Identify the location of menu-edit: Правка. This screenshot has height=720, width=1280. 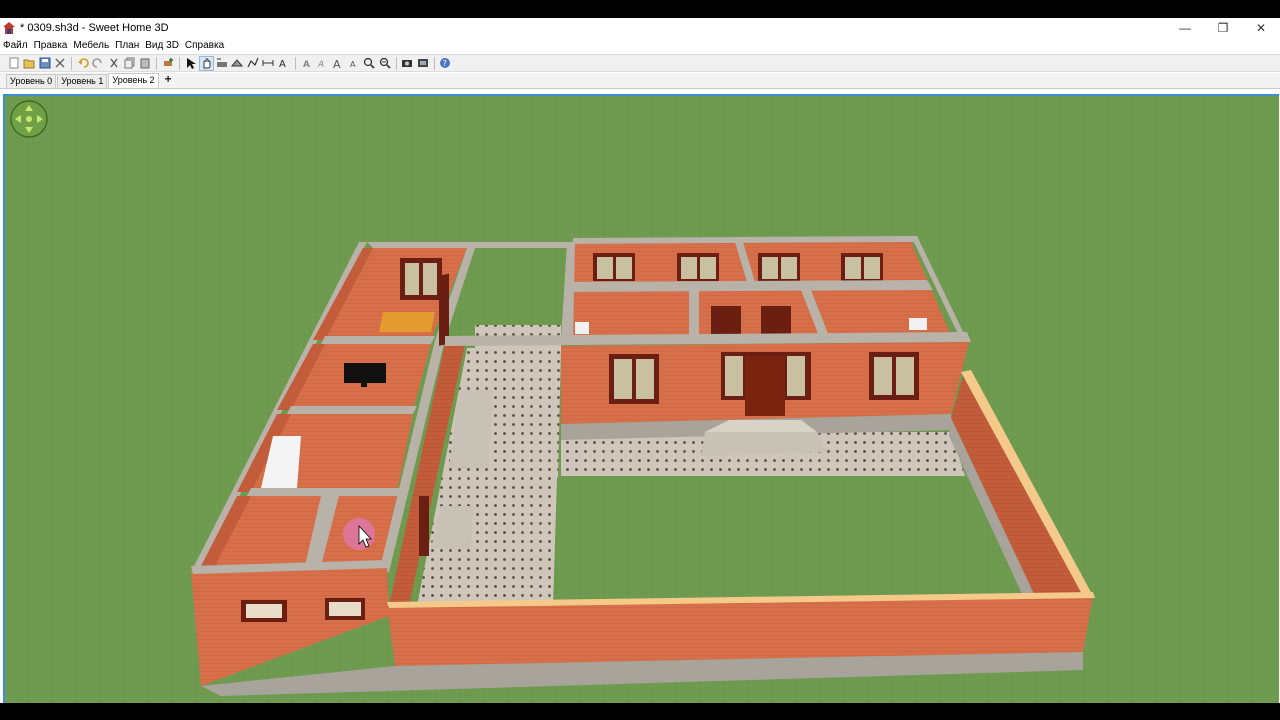
(51, 45).